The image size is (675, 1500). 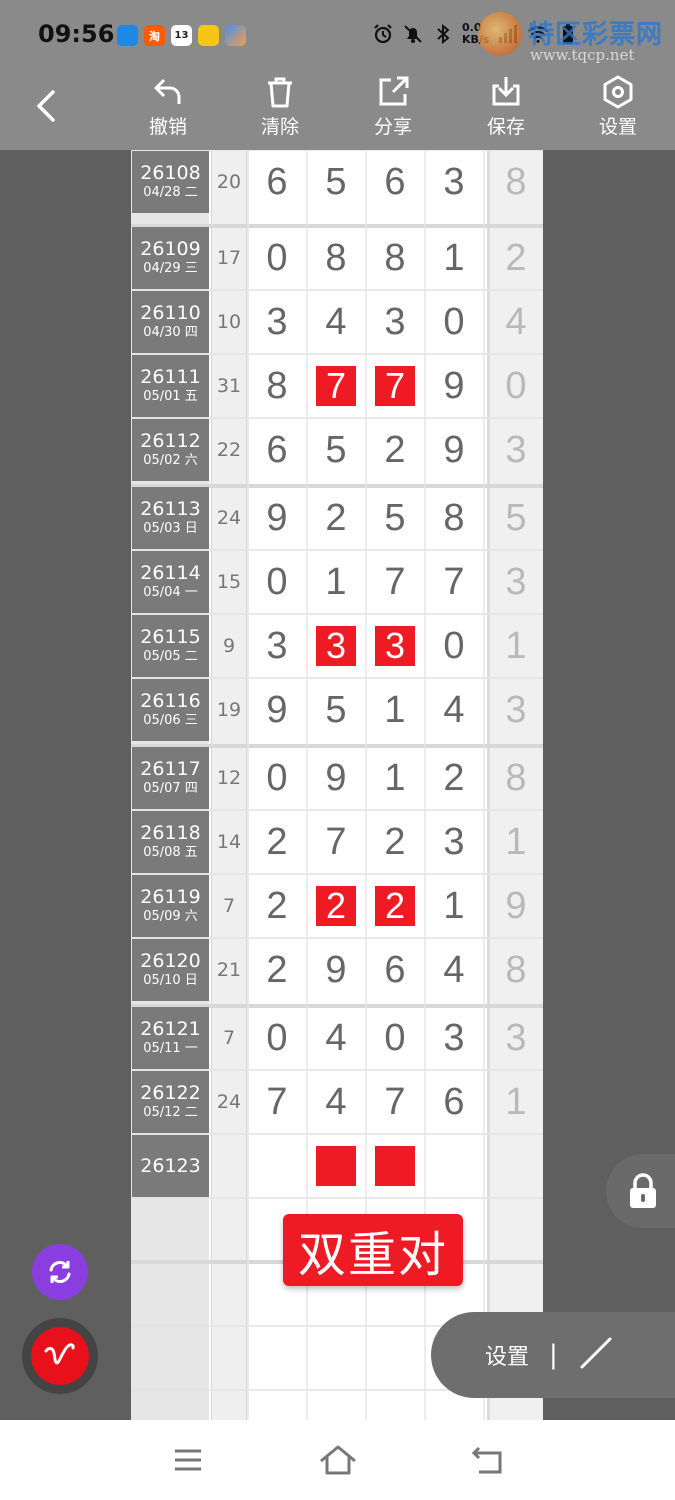 What do you see at coordinates (170, 322) in the screenshot?
I see `issue-cell: 26110 04/30 四` at bounding box center [170, 322].